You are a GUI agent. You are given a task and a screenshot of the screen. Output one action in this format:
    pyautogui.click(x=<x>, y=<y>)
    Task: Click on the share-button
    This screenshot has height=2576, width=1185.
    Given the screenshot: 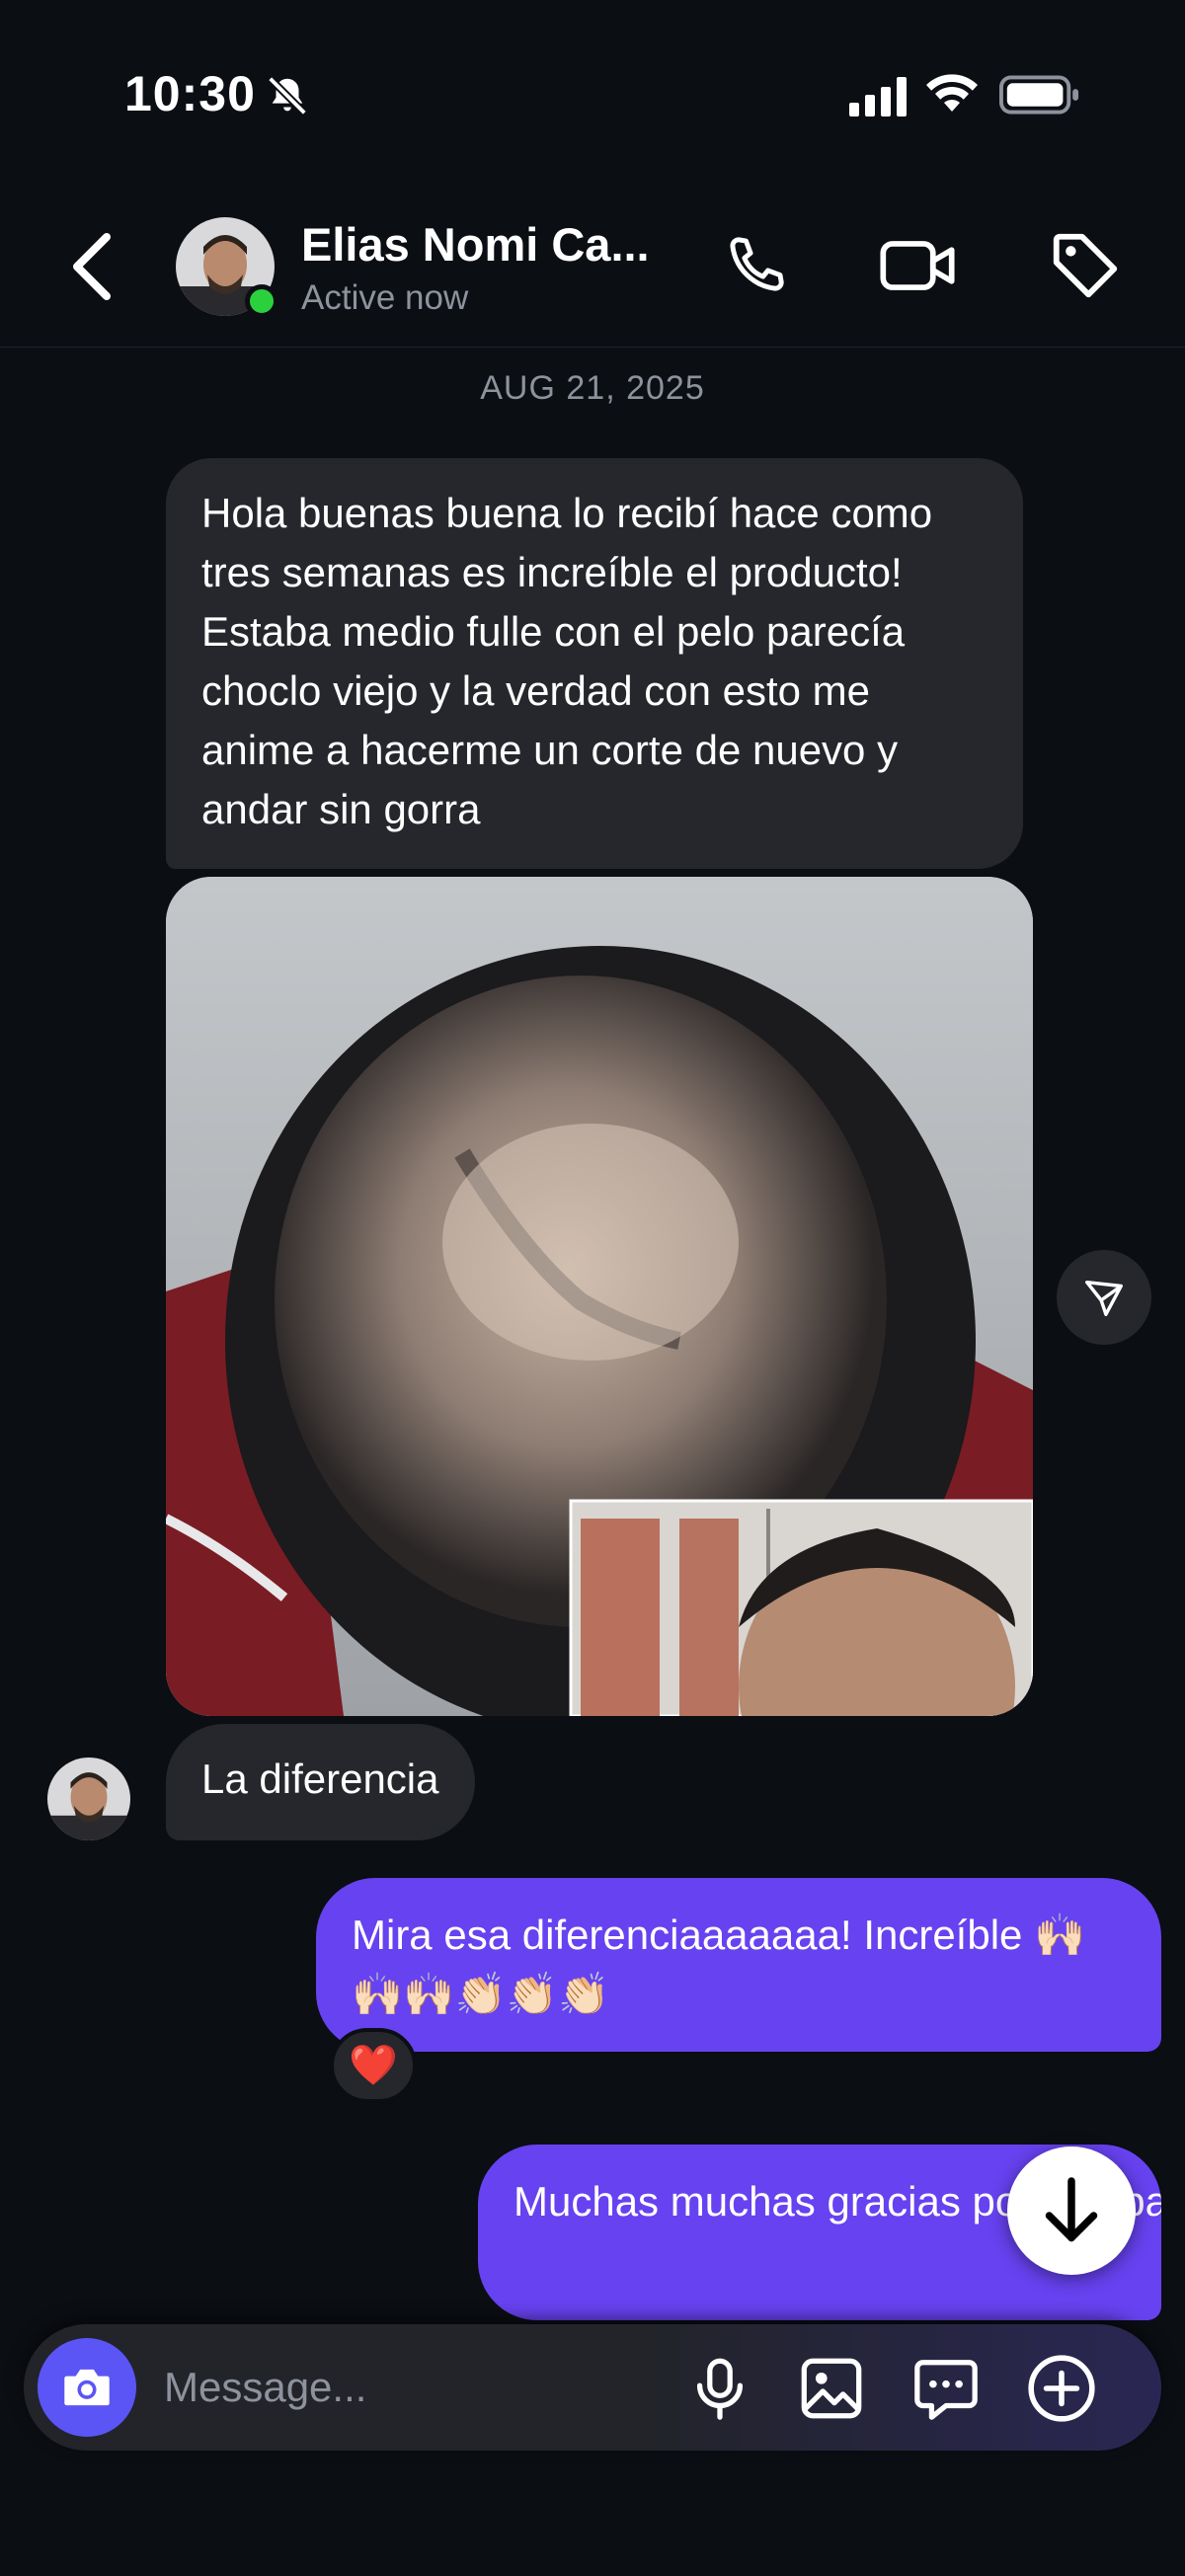 What is the action you would take?
    pyautogui.click(x=1104, y=1297)
    